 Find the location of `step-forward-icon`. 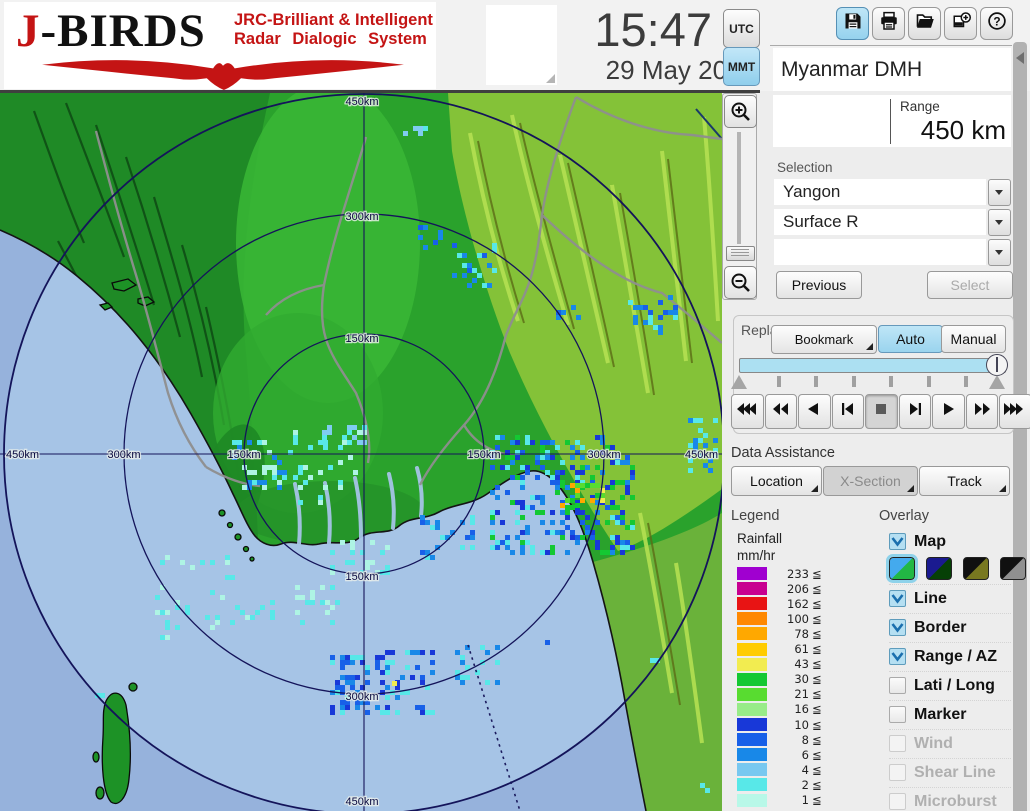

step-forward-icon is located at coordinates (915, 411).